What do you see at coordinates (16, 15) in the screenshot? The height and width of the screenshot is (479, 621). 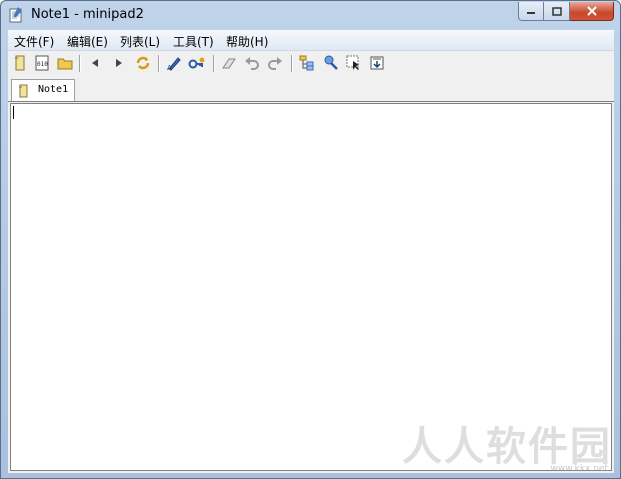 I see `notepad-icon` at bounding box center [16, 15].